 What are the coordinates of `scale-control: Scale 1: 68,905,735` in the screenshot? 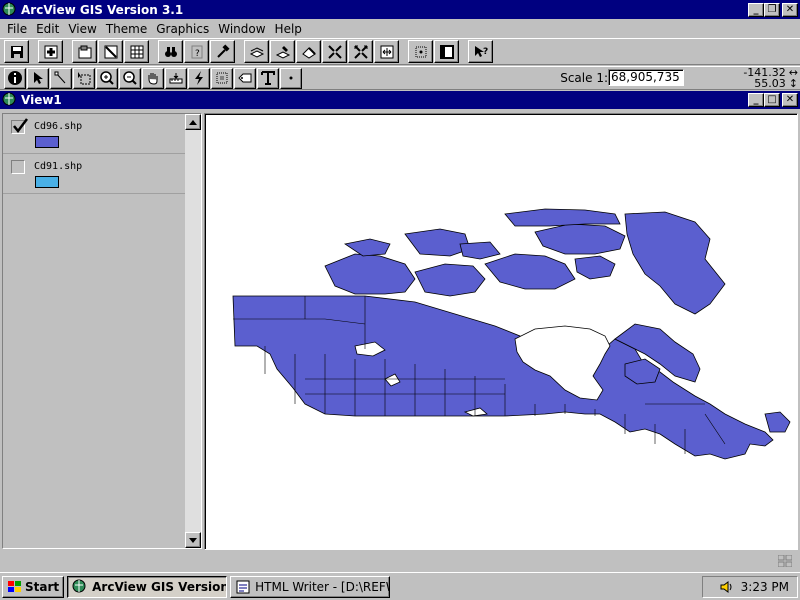 It's located at (622, 77).